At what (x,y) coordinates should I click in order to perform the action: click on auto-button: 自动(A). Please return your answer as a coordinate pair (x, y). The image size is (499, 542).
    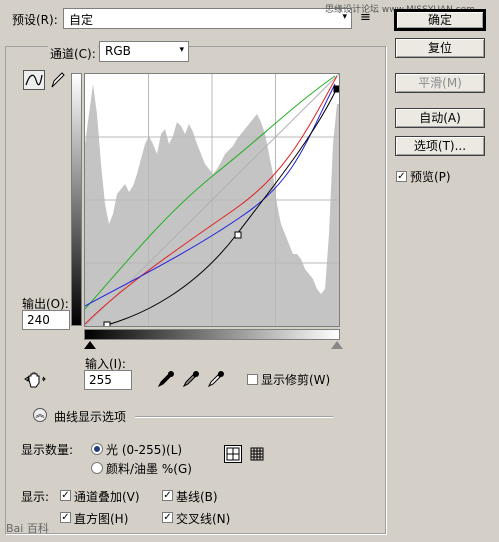
    Looking at the image, I should click on (440, 118).